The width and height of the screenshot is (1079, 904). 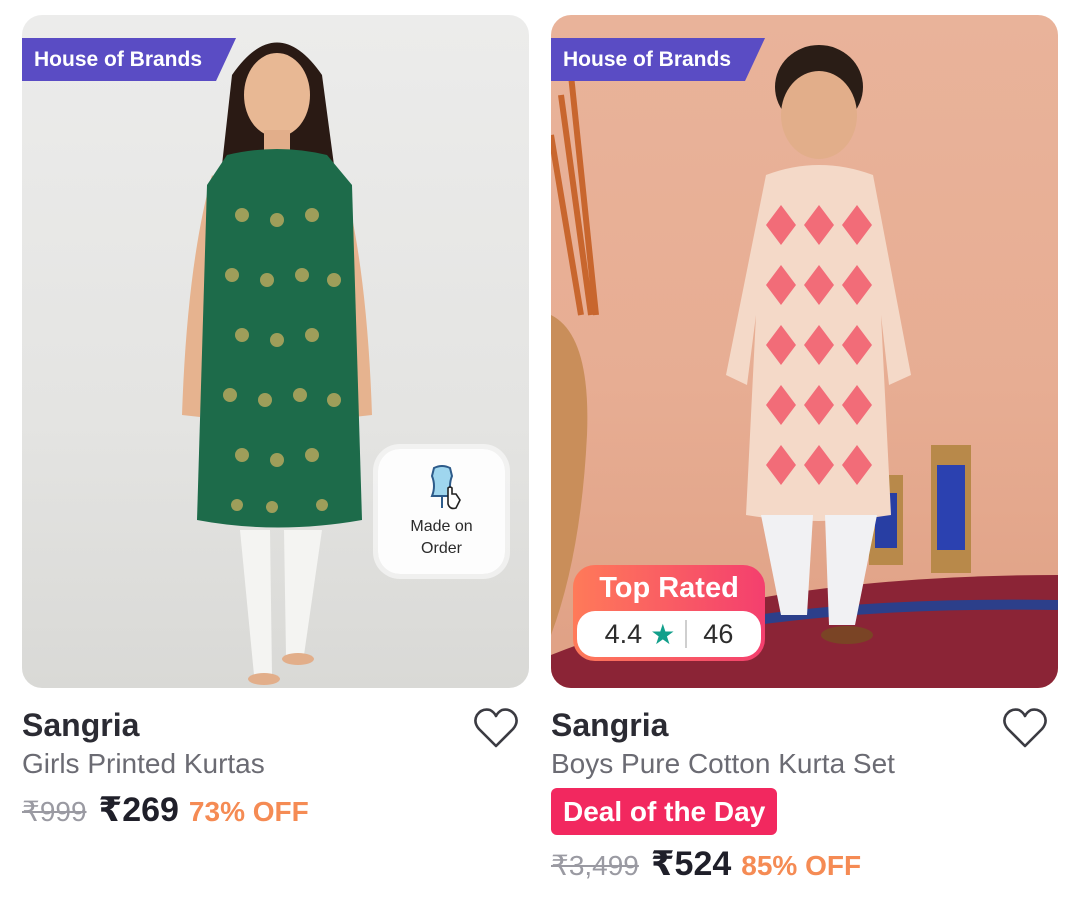 What do you see at coordinates (669, 588) in the screenshot?
I see `top-rated-label: Top Rated` at bounding box center [669, 588].